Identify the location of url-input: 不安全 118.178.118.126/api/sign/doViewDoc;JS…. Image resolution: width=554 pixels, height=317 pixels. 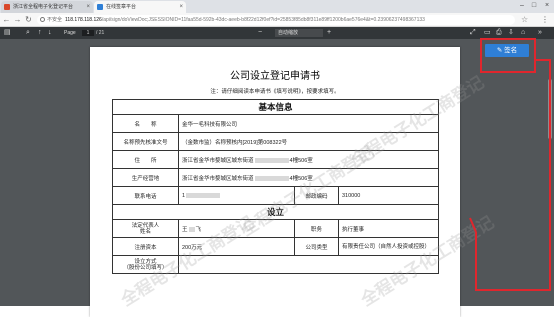
(276, 20).